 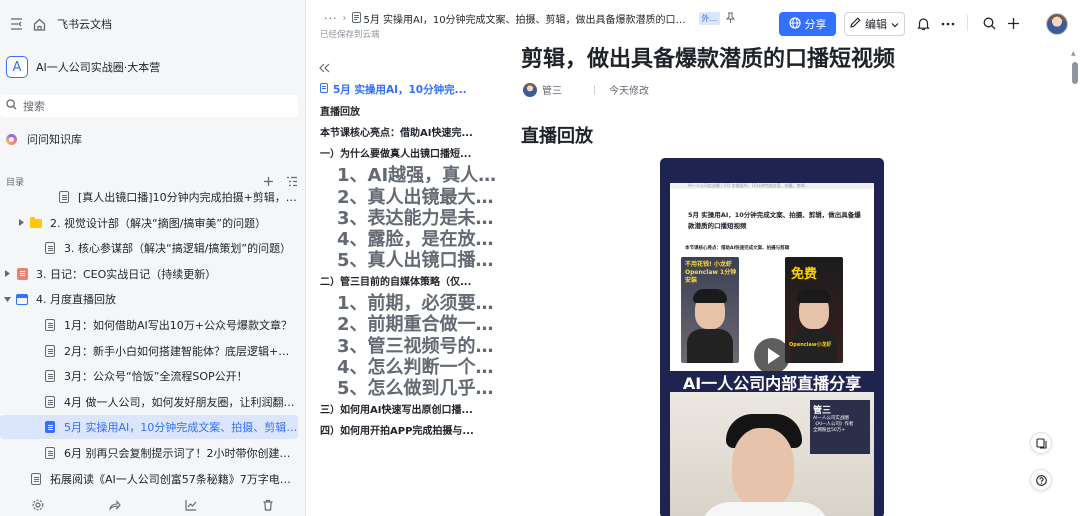 I want to click on comment-panel-icon, so click(x=1041, y=443).